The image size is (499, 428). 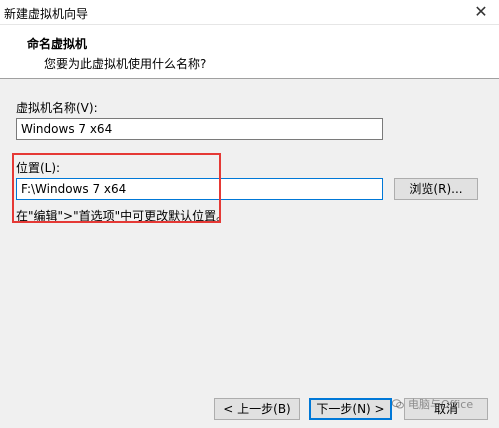 What do you see at coordinates (199, 129) in the screenshot?
I see `vm-name-input` at bounding box center [199, 129].